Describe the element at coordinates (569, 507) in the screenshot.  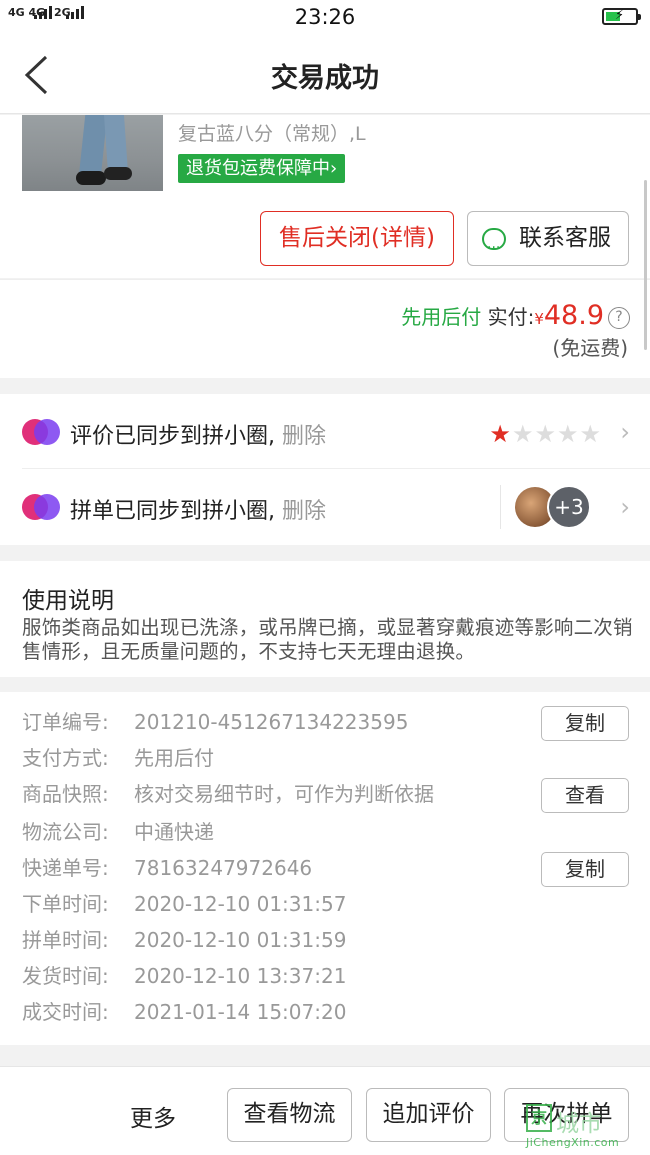
I see `more-members-badge: +3` at that location.